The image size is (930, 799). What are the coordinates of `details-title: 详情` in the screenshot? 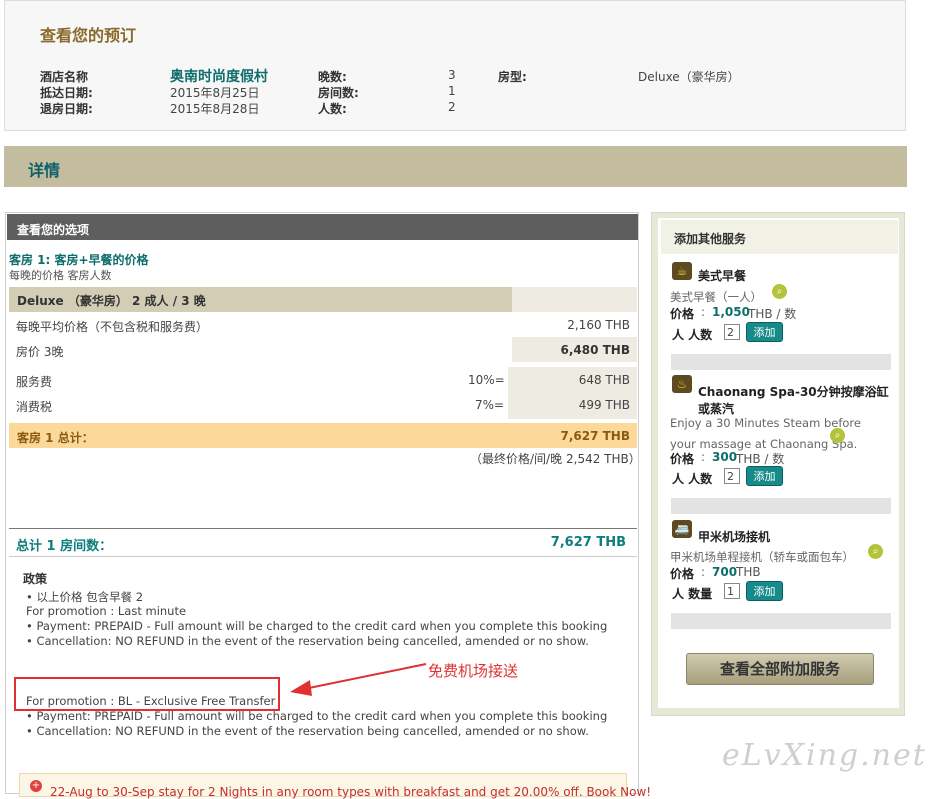 It's located at (44, 170).